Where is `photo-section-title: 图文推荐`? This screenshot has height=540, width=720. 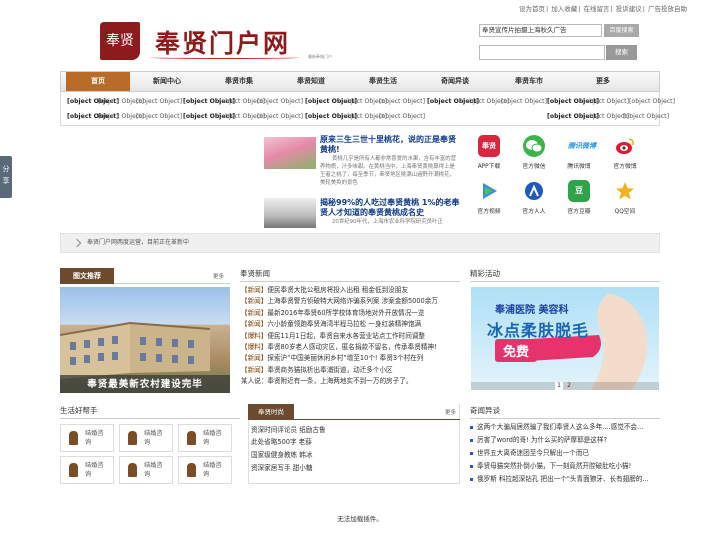 photo-section-title: 图文推荐 is located at coordinates (87, 276).